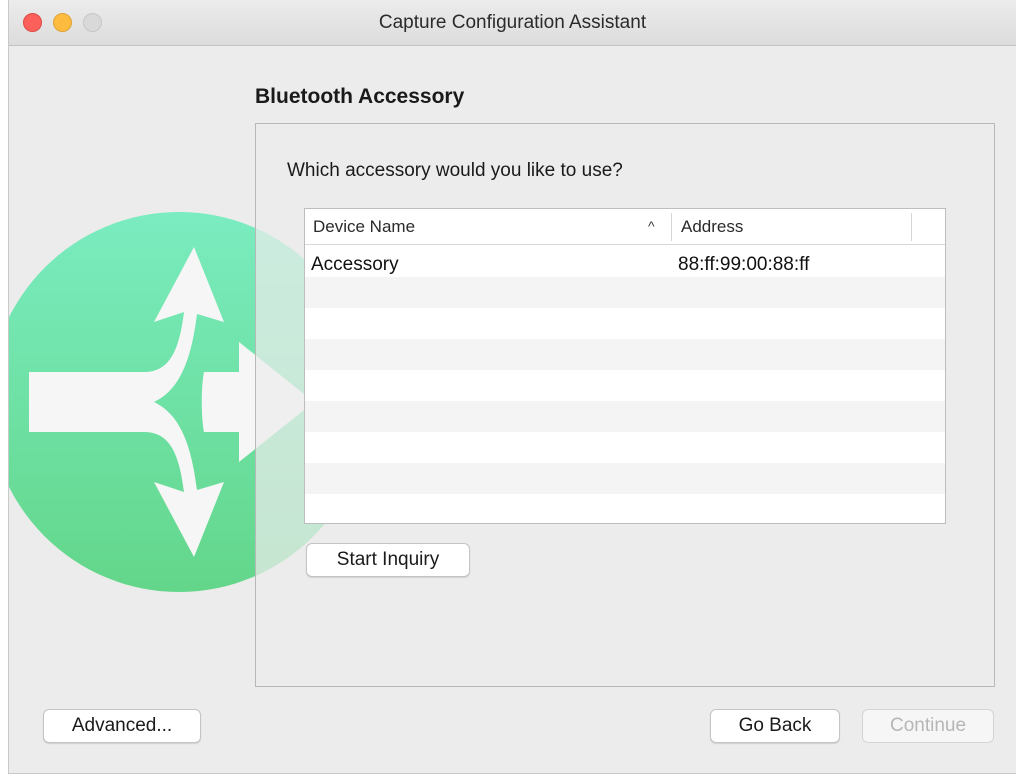 The height and width of the screenshot is (774, 1016). I want to click on device-name-cell: Accessory, so click(355, 264).